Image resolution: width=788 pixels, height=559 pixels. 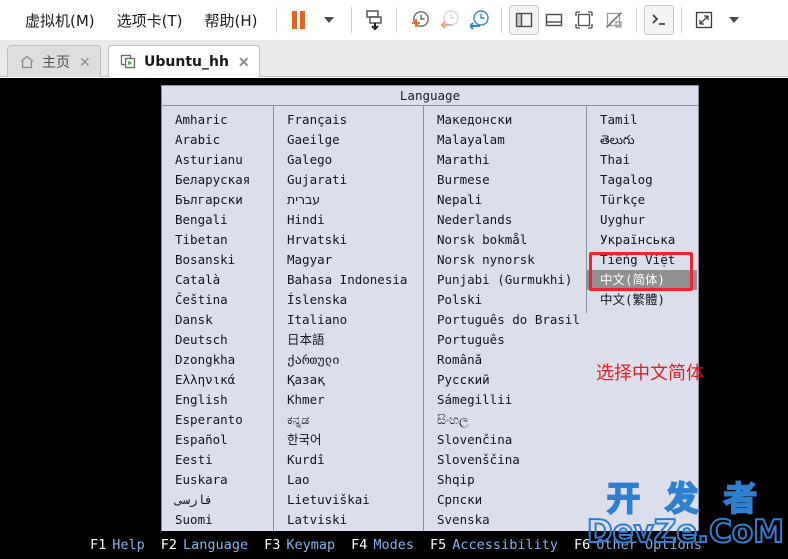 I want to click on language-item: Gujarati, so click(x=348, y=180).